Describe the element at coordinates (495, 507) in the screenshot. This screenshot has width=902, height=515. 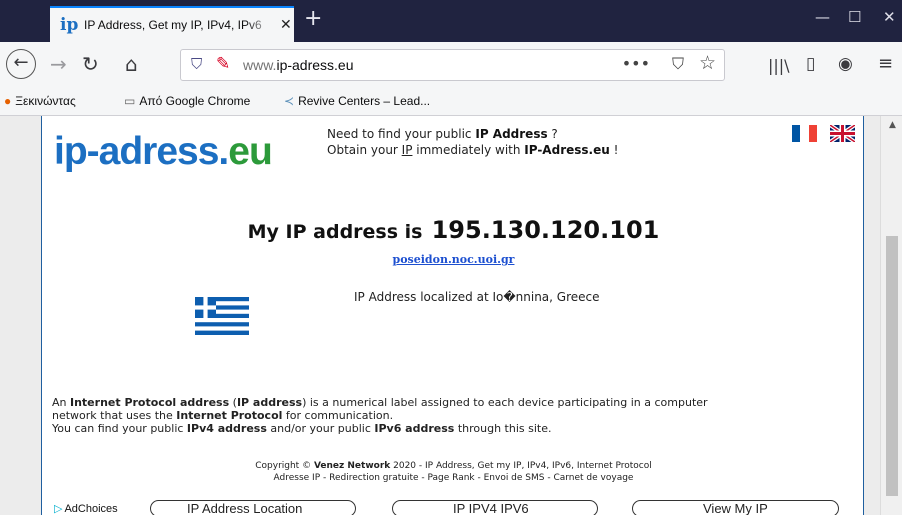
I see `ad-link-ip-ipv4-ipv6: IP IPV4 IPV6` at that location.